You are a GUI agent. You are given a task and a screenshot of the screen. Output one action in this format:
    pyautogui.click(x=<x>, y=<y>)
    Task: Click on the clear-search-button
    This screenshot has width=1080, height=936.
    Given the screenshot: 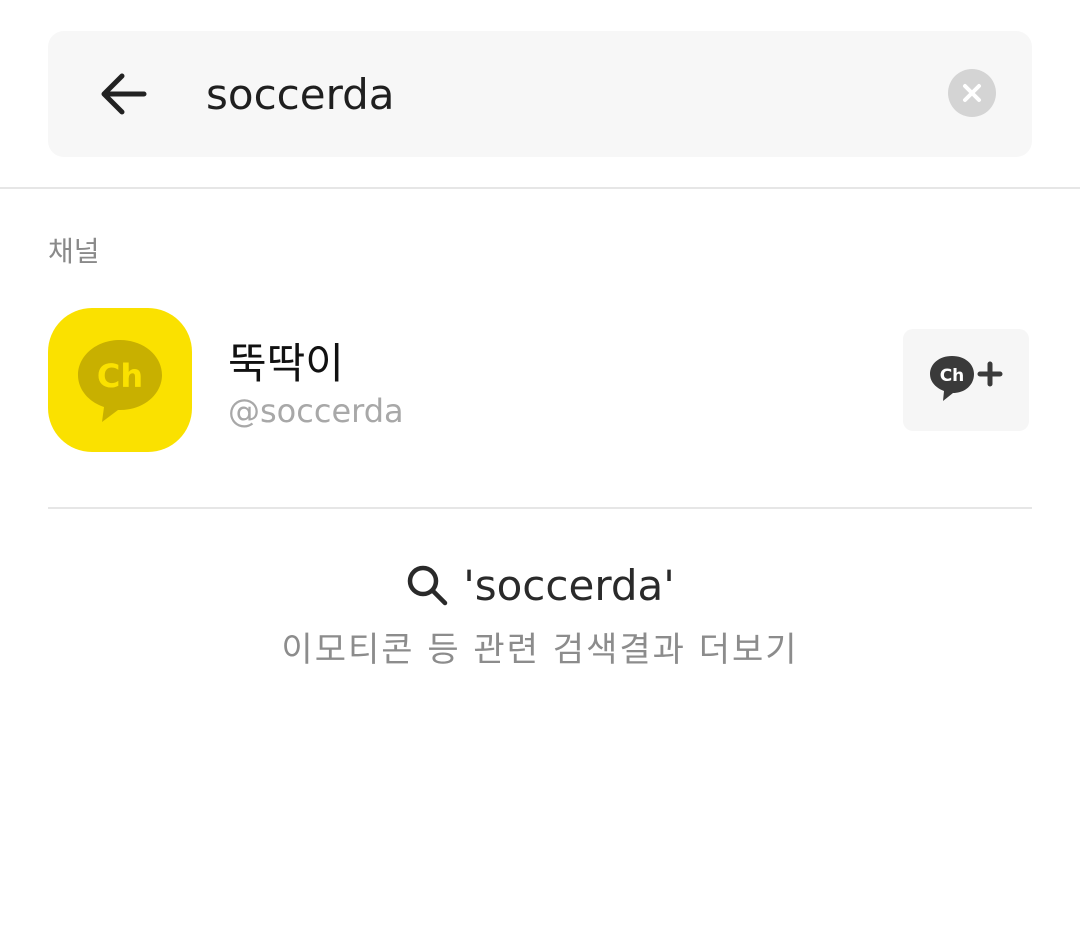 What is the action you would take?
    pyautogui.click(x=972, y=93)
    